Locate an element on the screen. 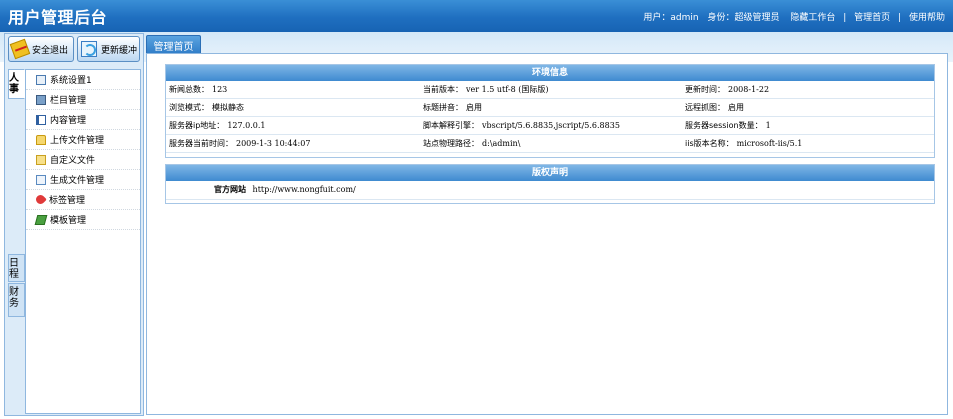 The width and height of the screenshot is (953, 419). sidebar-item-custom-files: 自定义文件 is located at coordinates (83, 160).